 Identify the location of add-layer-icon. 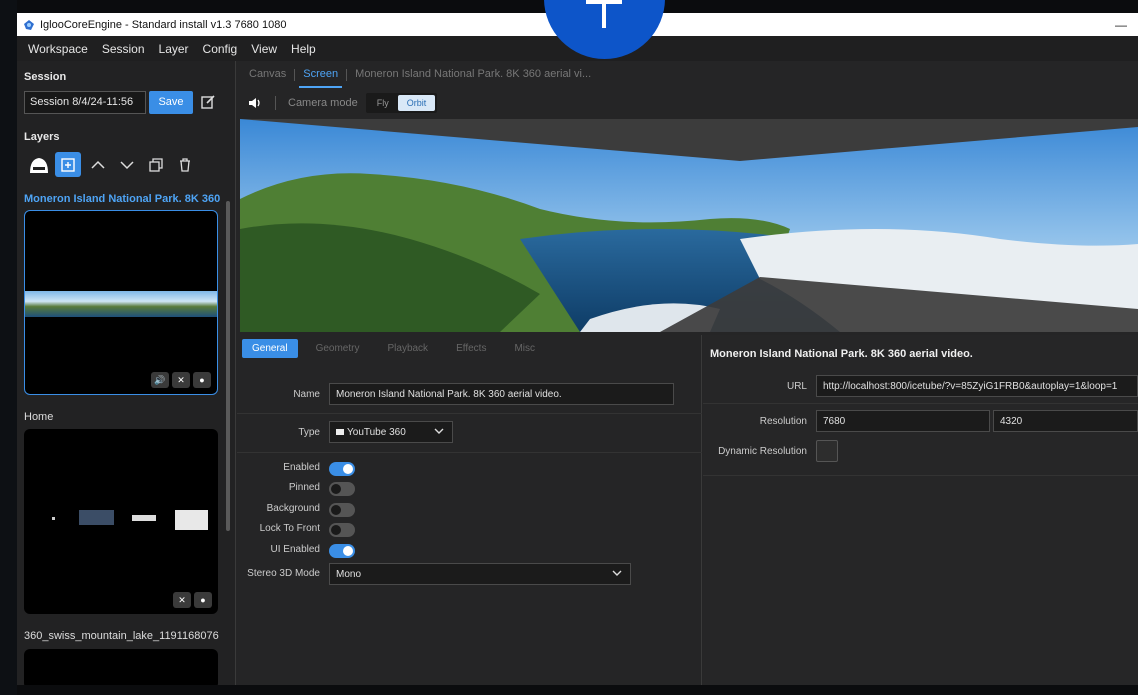
(68, 164).